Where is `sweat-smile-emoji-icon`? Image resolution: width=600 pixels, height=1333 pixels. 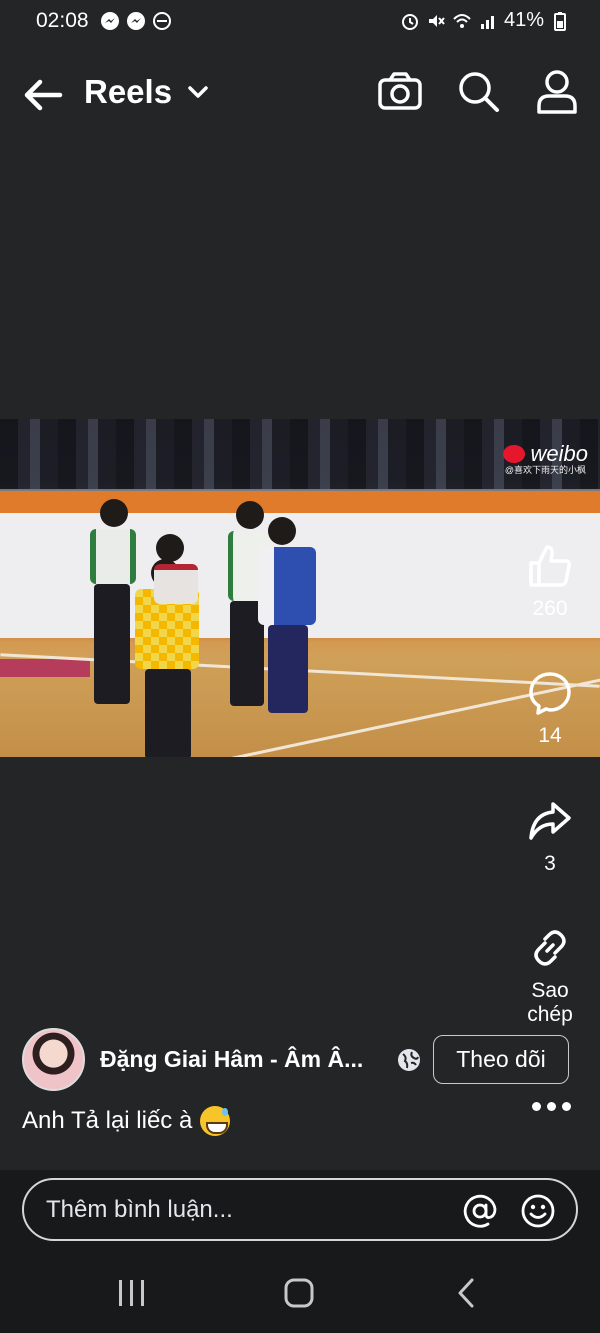
sweat-smile-emoji-icon is located at coordinates (215, 1121).